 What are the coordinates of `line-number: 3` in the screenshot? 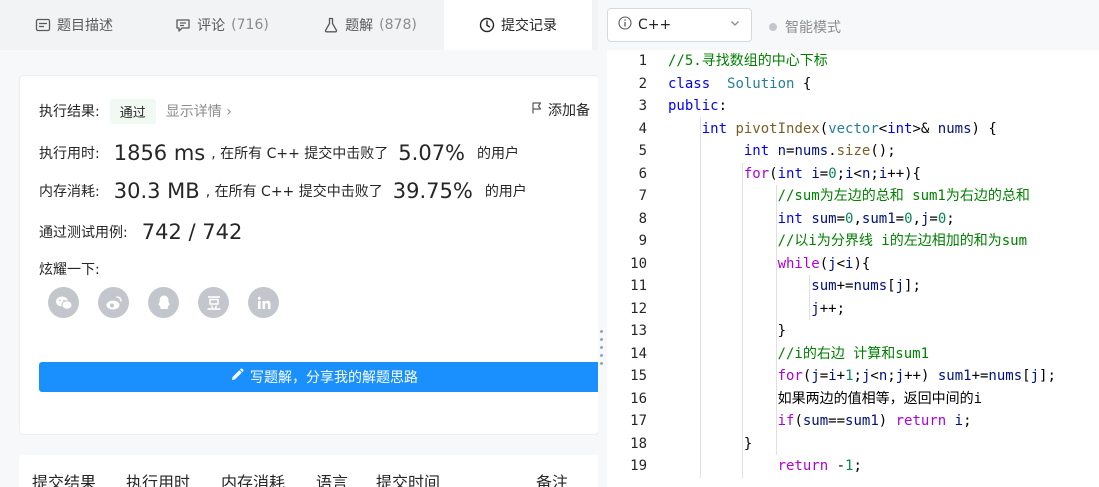 It's located at (642, 106).